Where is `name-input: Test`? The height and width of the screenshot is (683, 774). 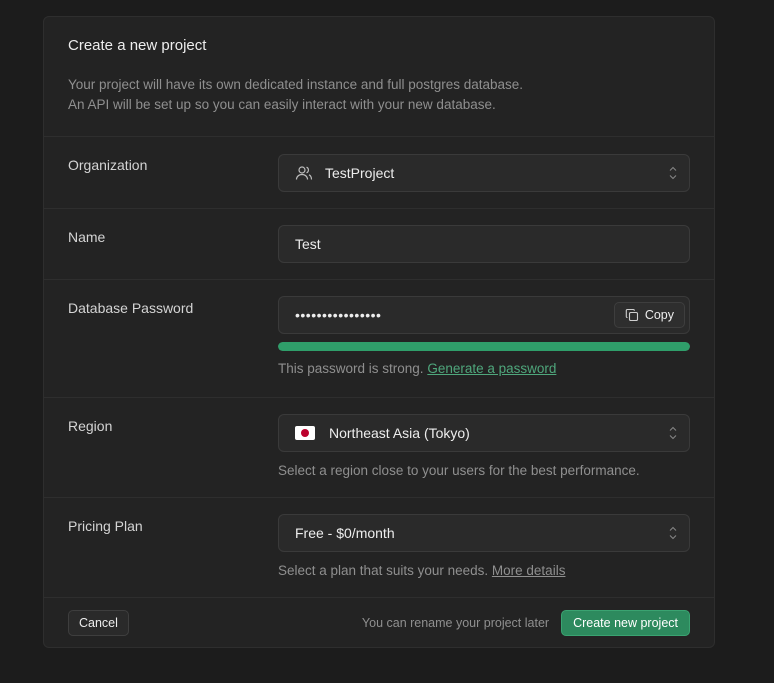
name-input: Test is located at coordinates (484, 244).